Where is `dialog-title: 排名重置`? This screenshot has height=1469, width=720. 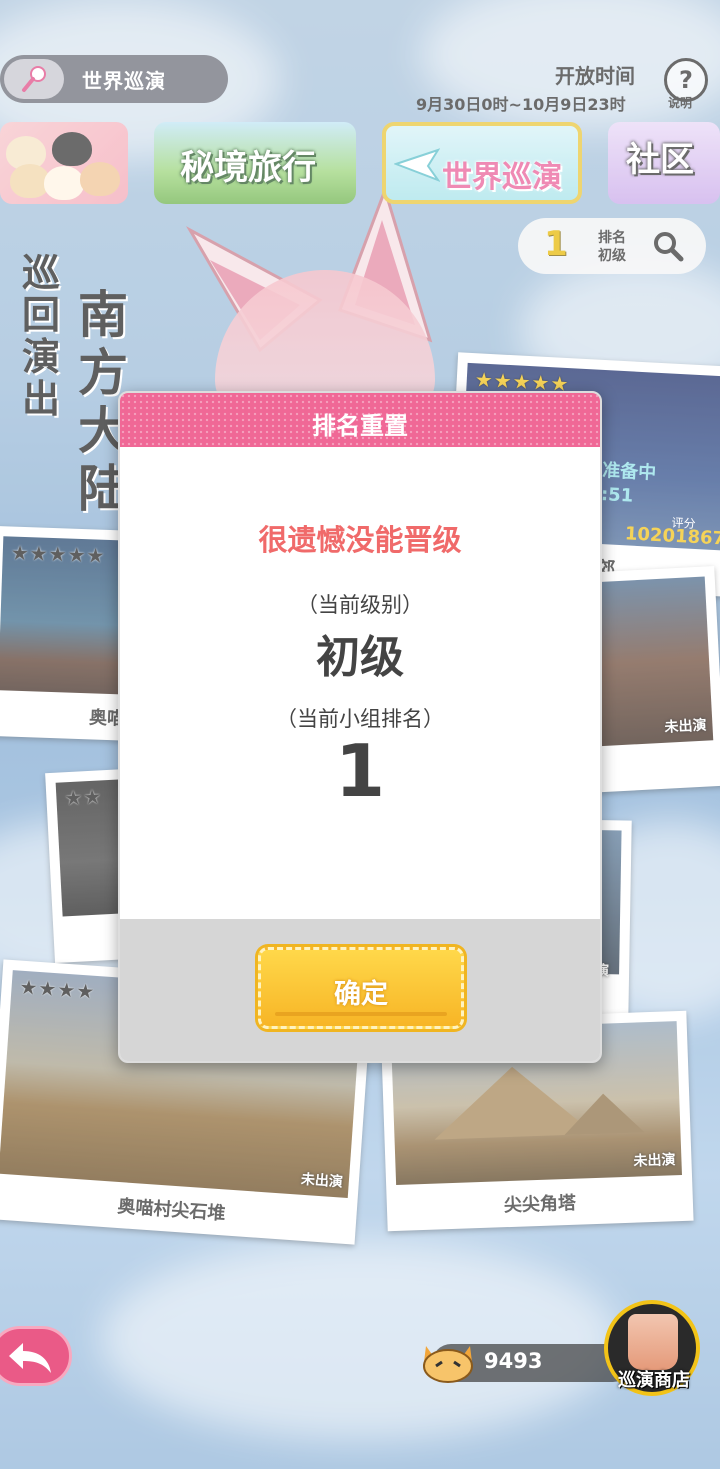 dialog-title: 排名重置 is located at coordinates (360, 426).